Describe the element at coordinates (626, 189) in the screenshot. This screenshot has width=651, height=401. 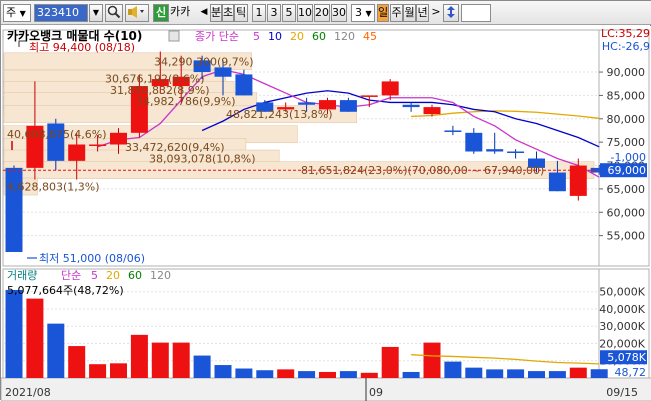
I see `price-tick-label: 65,000` at that location.